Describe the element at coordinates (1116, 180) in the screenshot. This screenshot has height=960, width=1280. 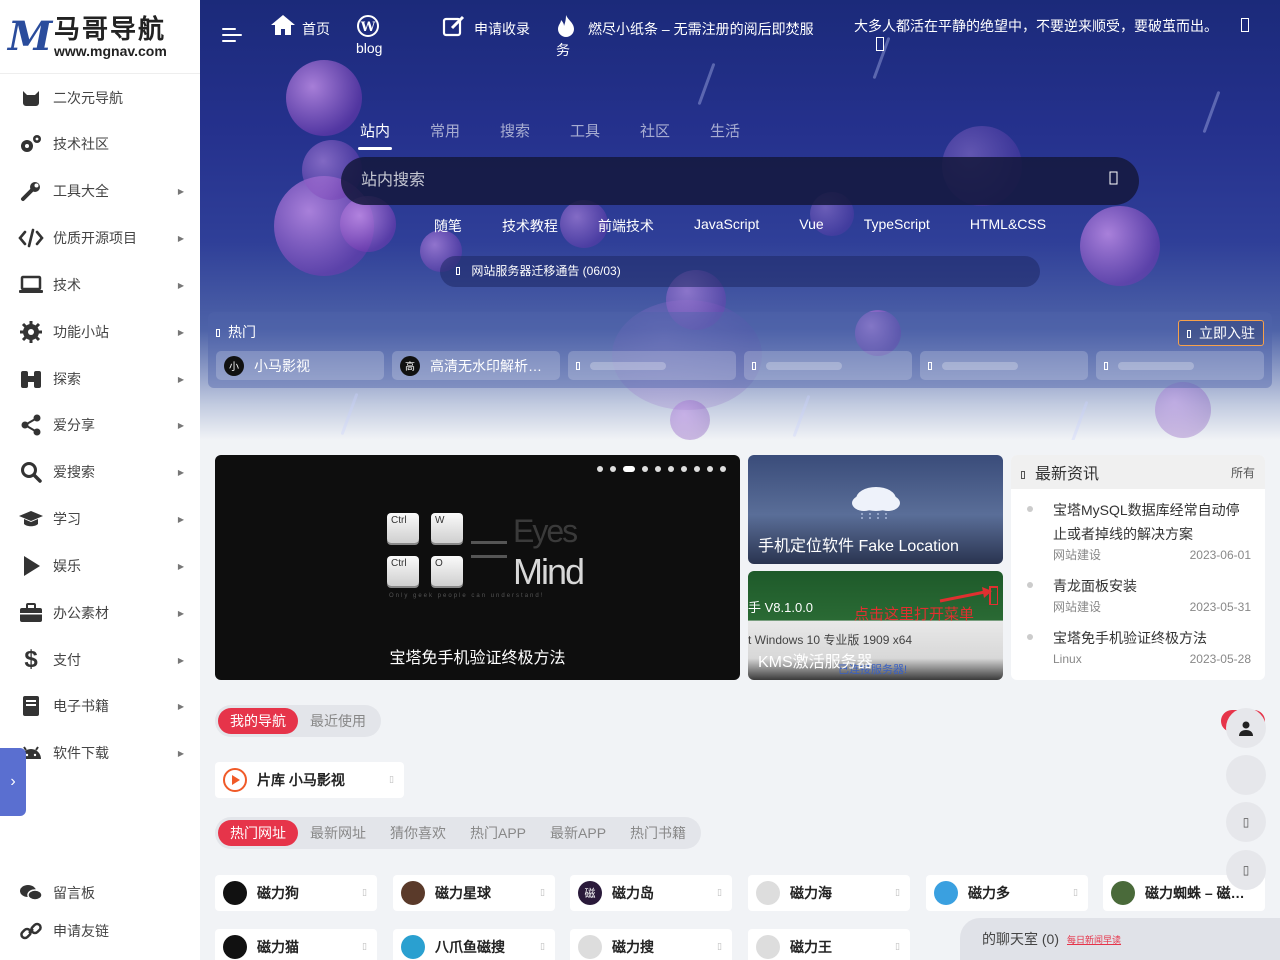
I see `search-icon` at that location.